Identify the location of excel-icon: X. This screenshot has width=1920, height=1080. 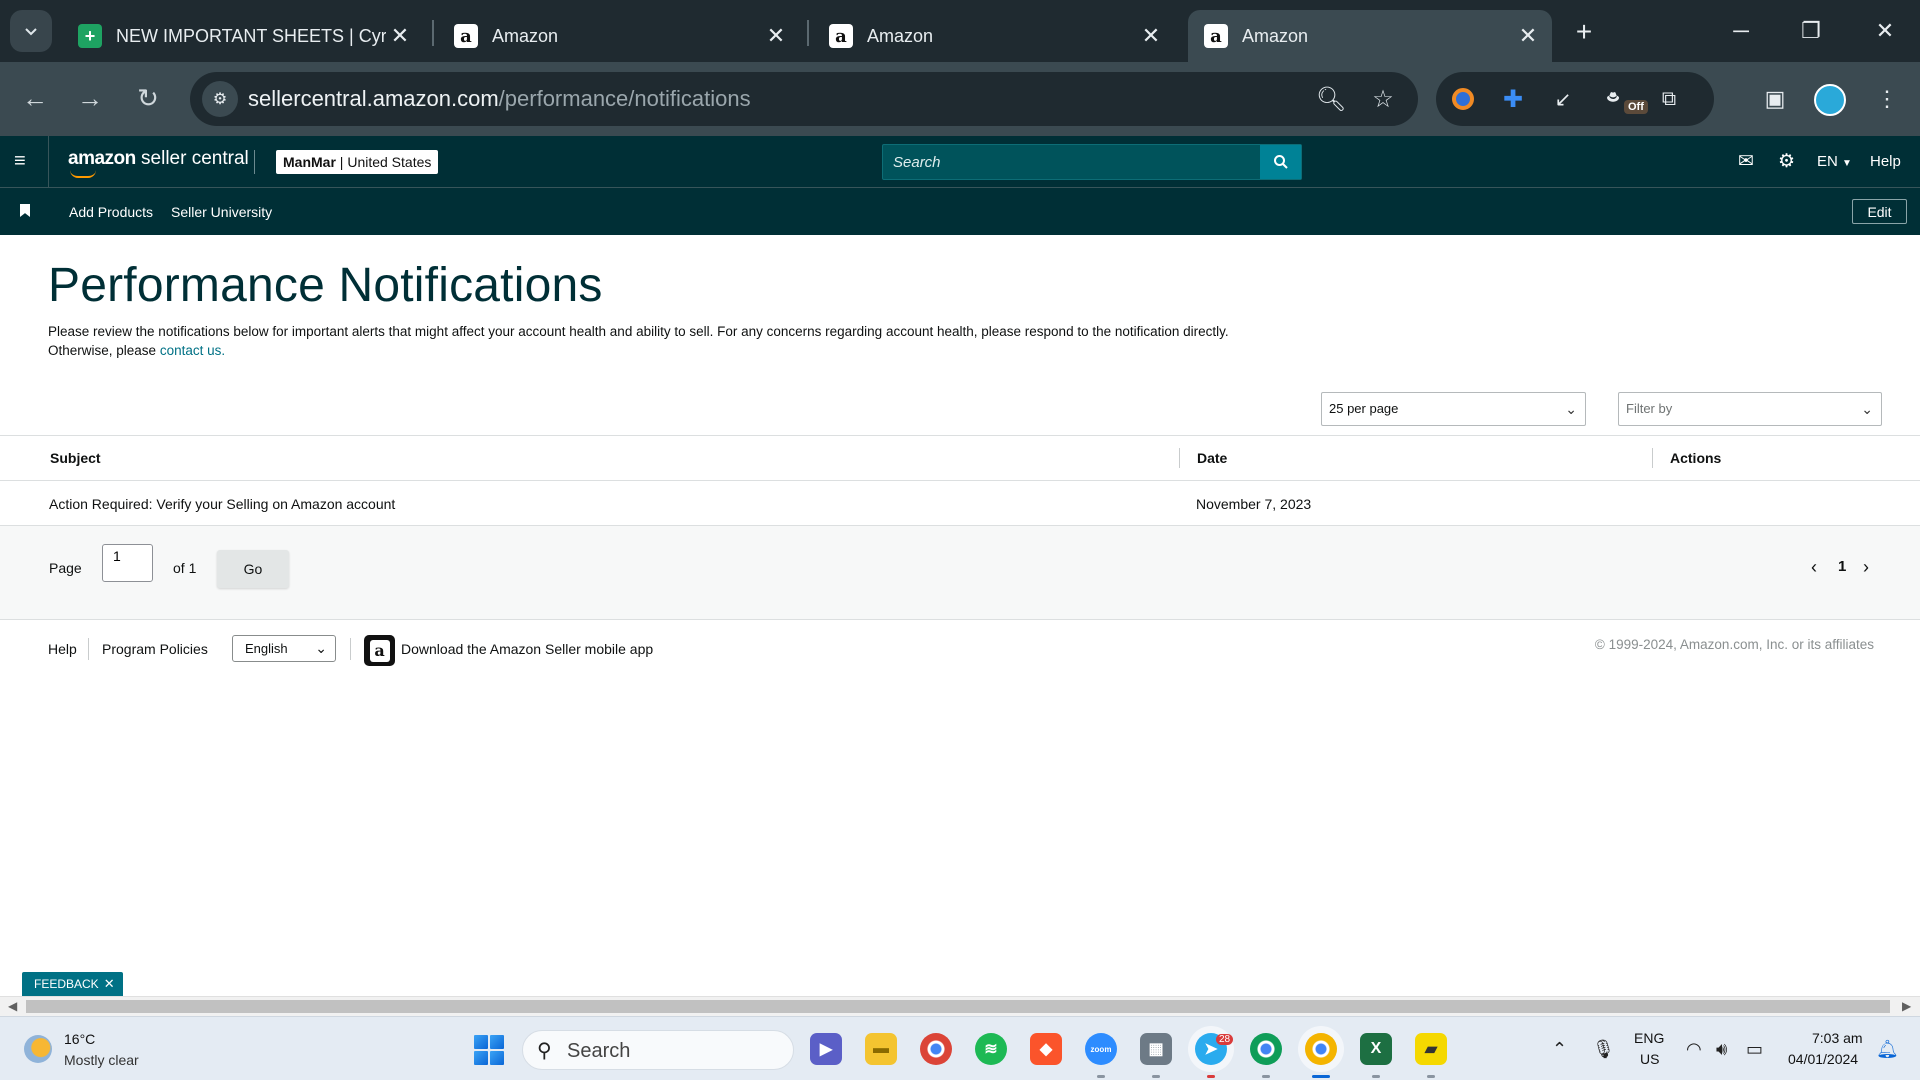
(1376, 1049).